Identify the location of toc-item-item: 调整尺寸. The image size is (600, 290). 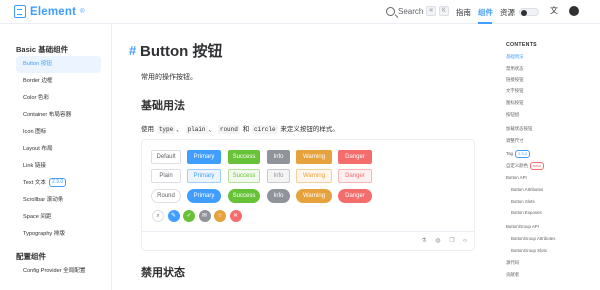
(515, 141).